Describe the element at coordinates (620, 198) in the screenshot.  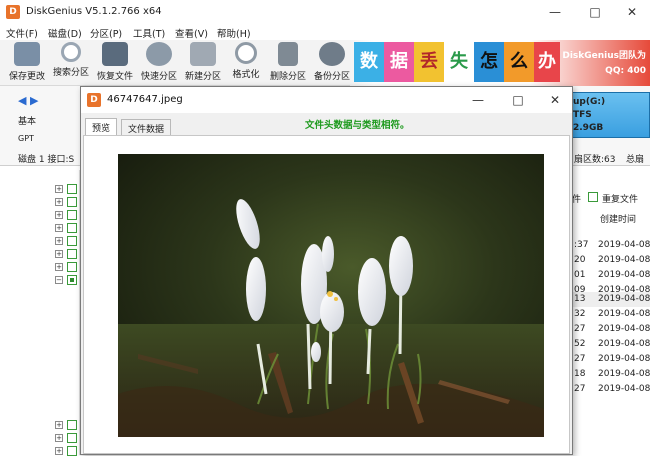
I see `column-header-duplicate: 重复文件` at that location.